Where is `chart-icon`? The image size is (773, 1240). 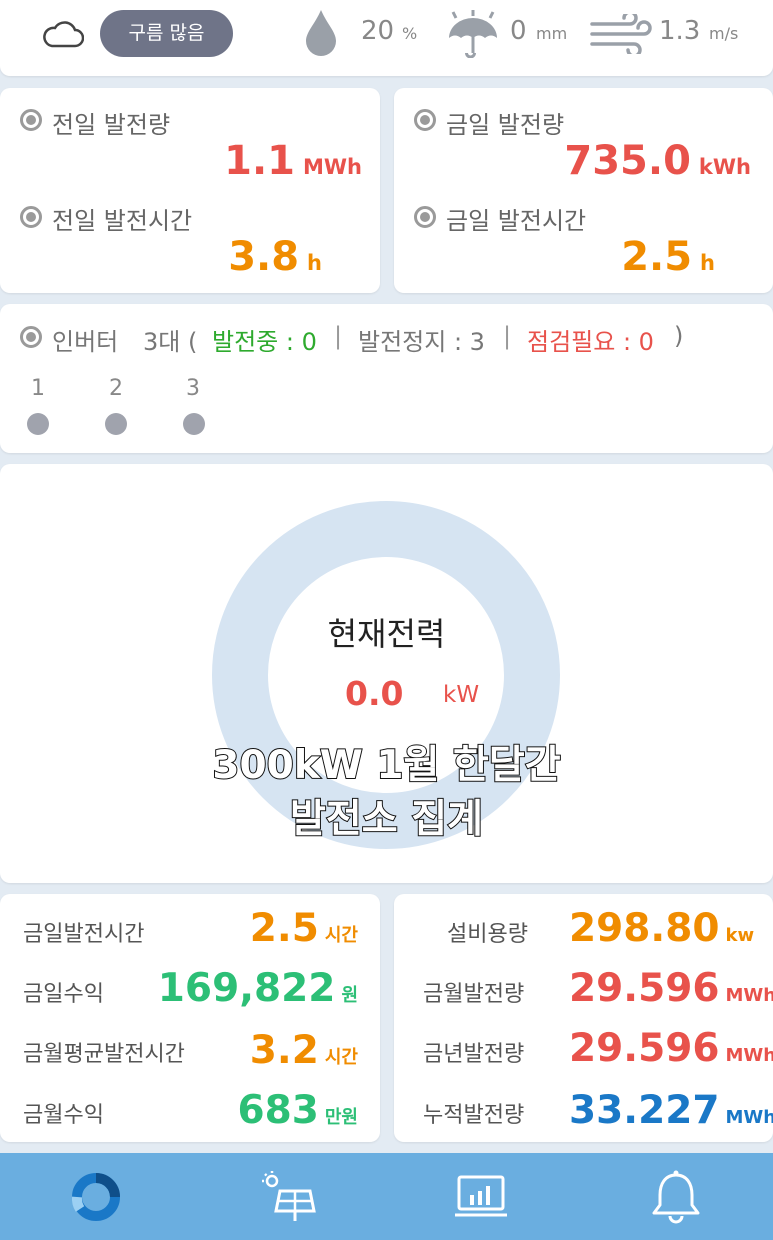
chart-icon is located at coordinates (481, 1197).